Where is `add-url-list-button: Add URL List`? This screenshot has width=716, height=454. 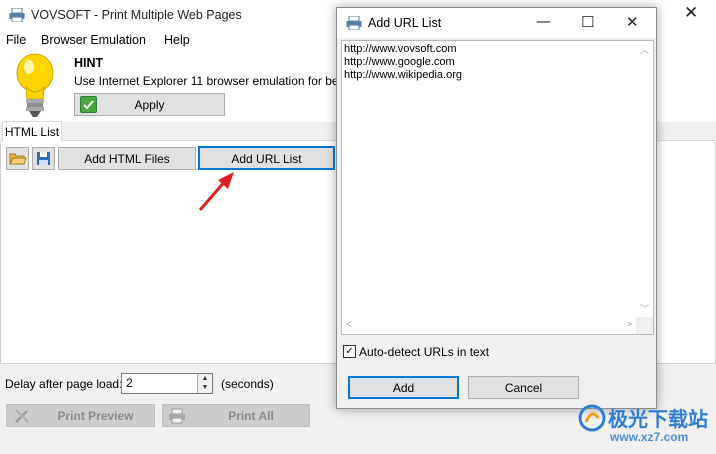 add-url-list-button: Add URL List is located at coordinates (266, 158).